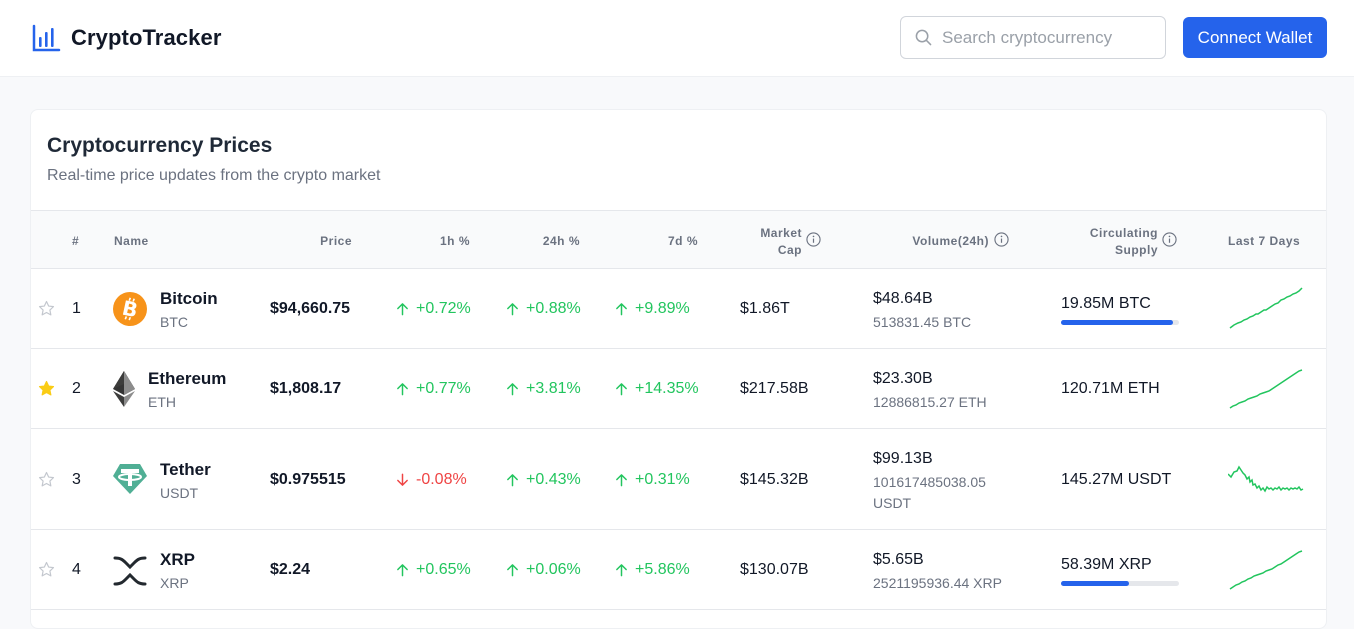  What do you see at coordinates (1106, 564) in the screenshot?
I see `circulating-supply: 58.39M XRP` at bounding box center [1106, 564].